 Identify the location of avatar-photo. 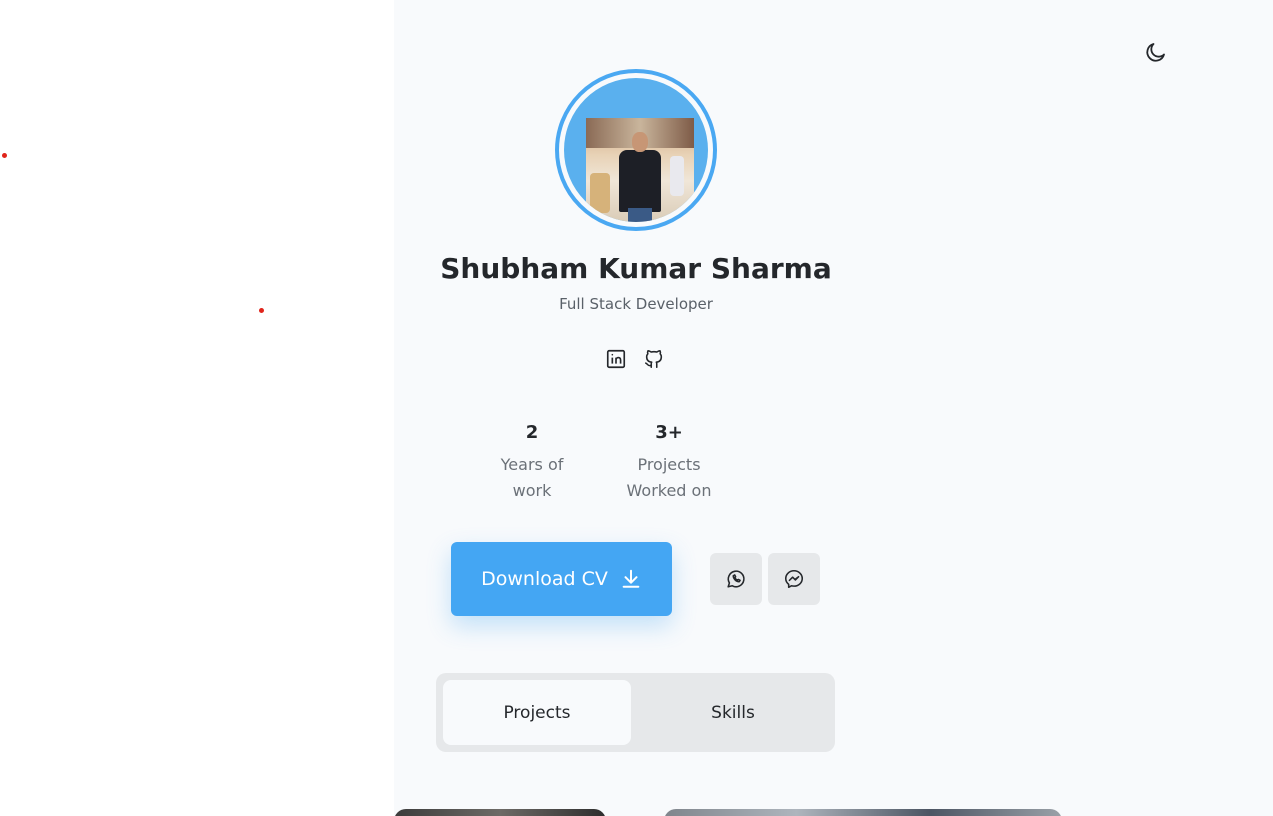
(636, 150).